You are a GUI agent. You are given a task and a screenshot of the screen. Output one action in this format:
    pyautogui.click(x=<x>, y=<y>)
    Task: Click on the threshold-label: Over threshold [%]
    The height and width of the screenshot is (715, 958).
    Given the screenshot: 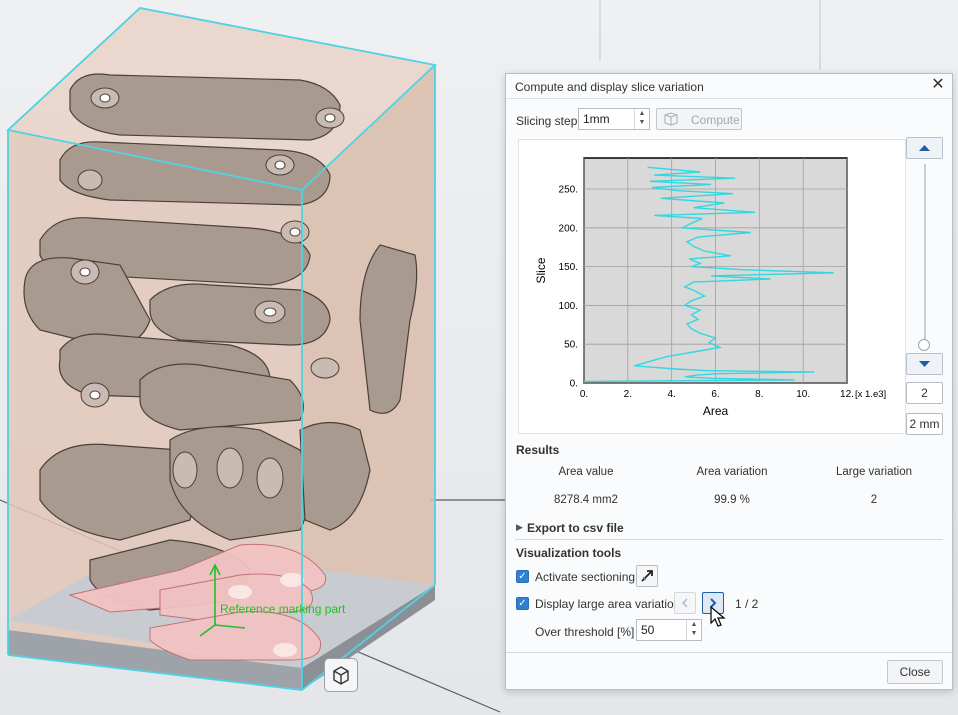 What is the action you would take?
    pyautogui.click(x=585, y=632)
    